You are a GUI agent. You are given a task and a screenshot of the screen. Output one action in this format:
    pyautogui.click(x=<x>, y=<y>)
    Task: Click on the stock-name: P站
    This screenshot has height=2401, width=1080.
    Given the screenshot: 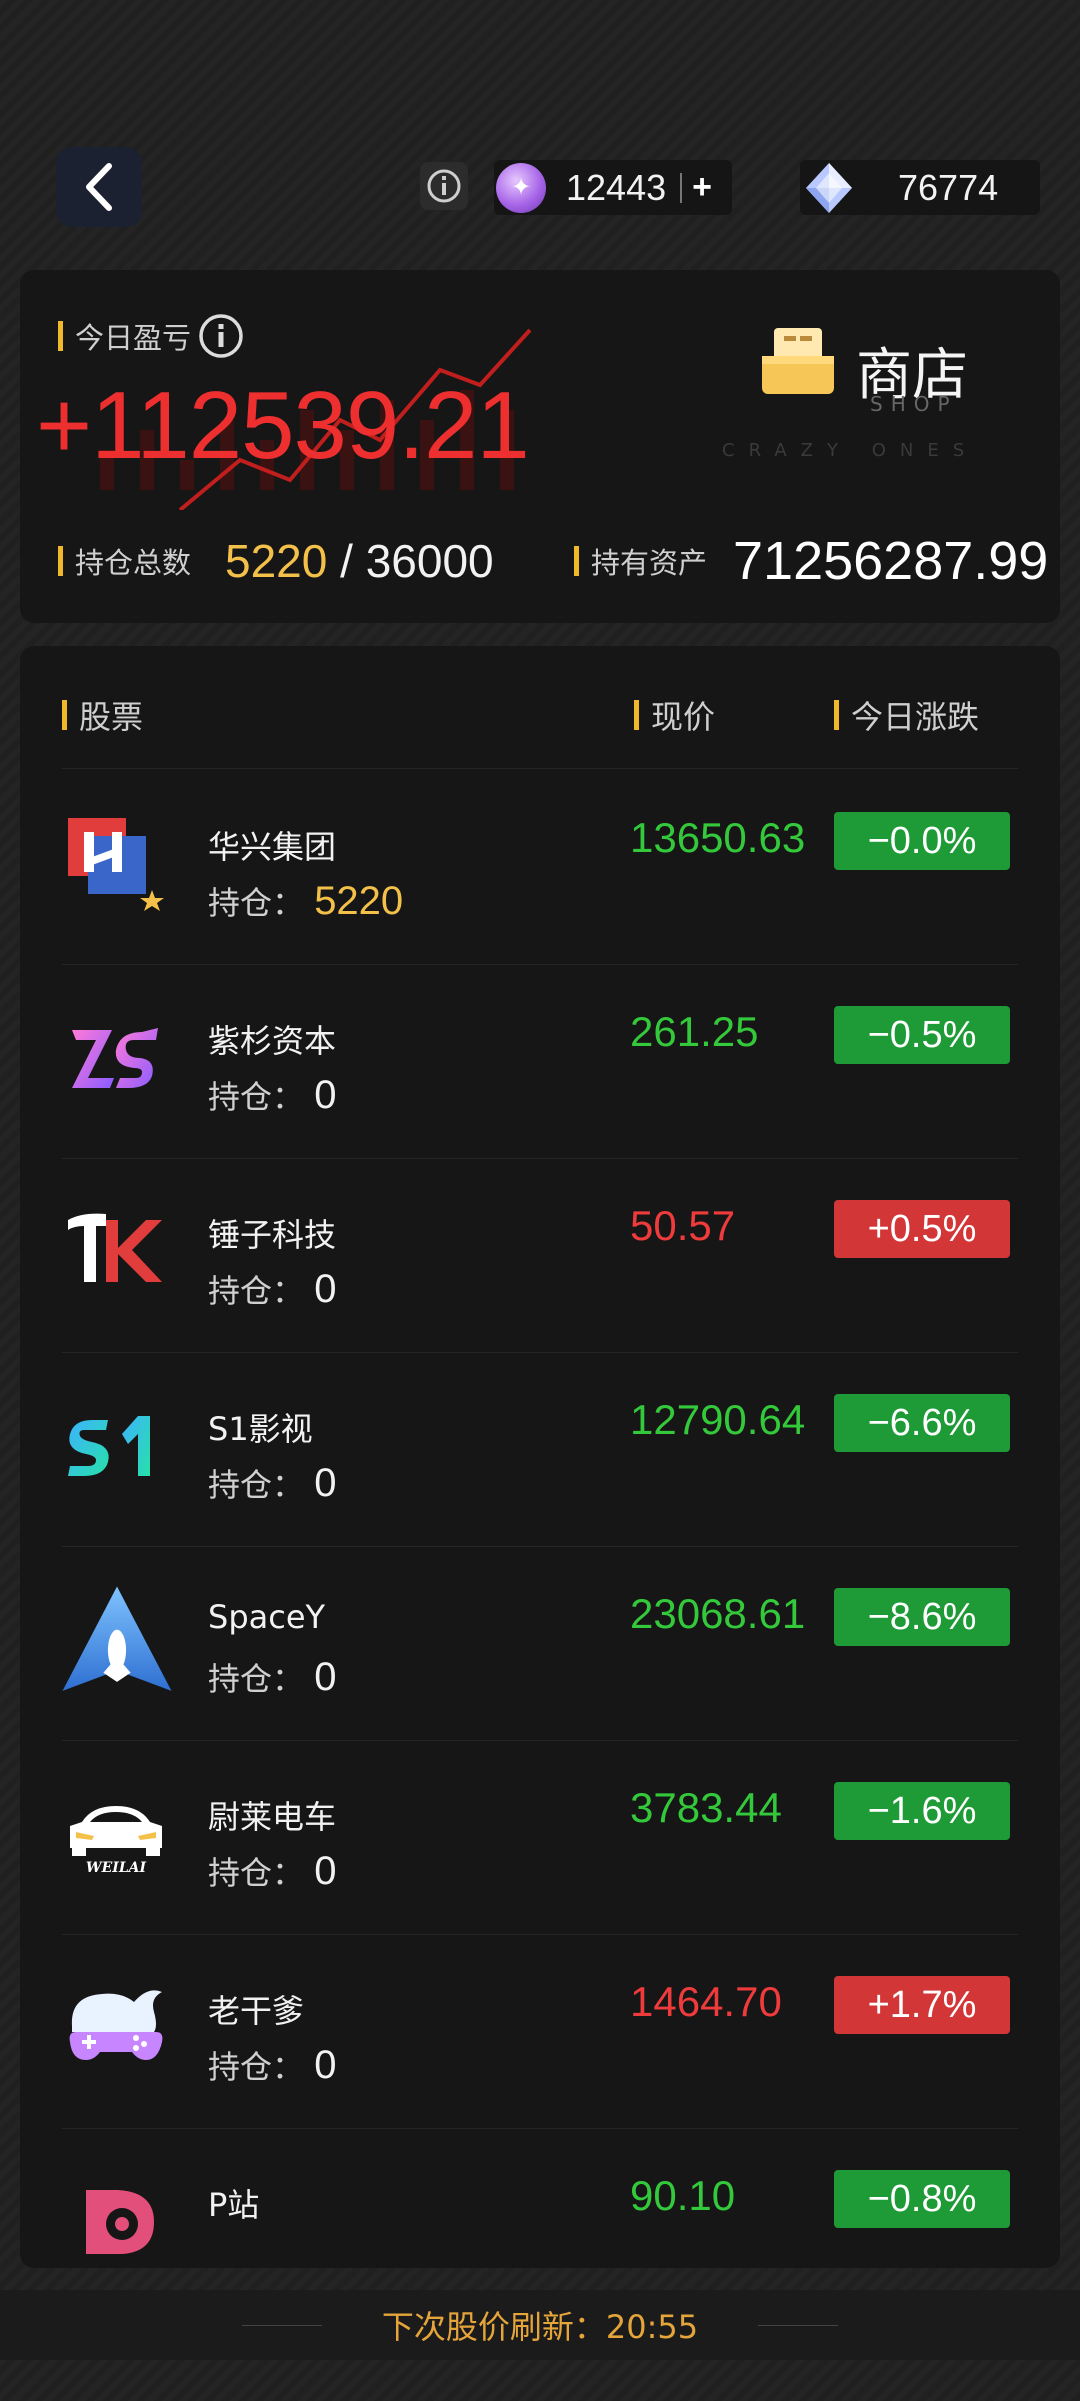 What is the action you would take?
    pyautogui.click(x=234, y=2205)
    